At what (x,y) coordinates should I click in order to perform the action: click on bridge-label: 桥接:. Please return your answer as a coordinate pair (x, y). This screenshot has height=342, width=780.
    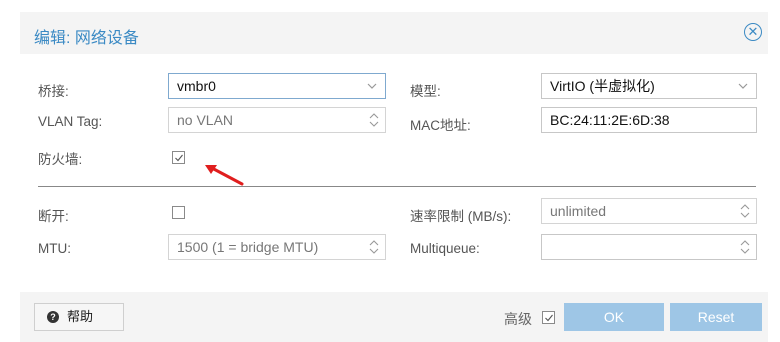
    Looking at the image, I should click on (53, 91).